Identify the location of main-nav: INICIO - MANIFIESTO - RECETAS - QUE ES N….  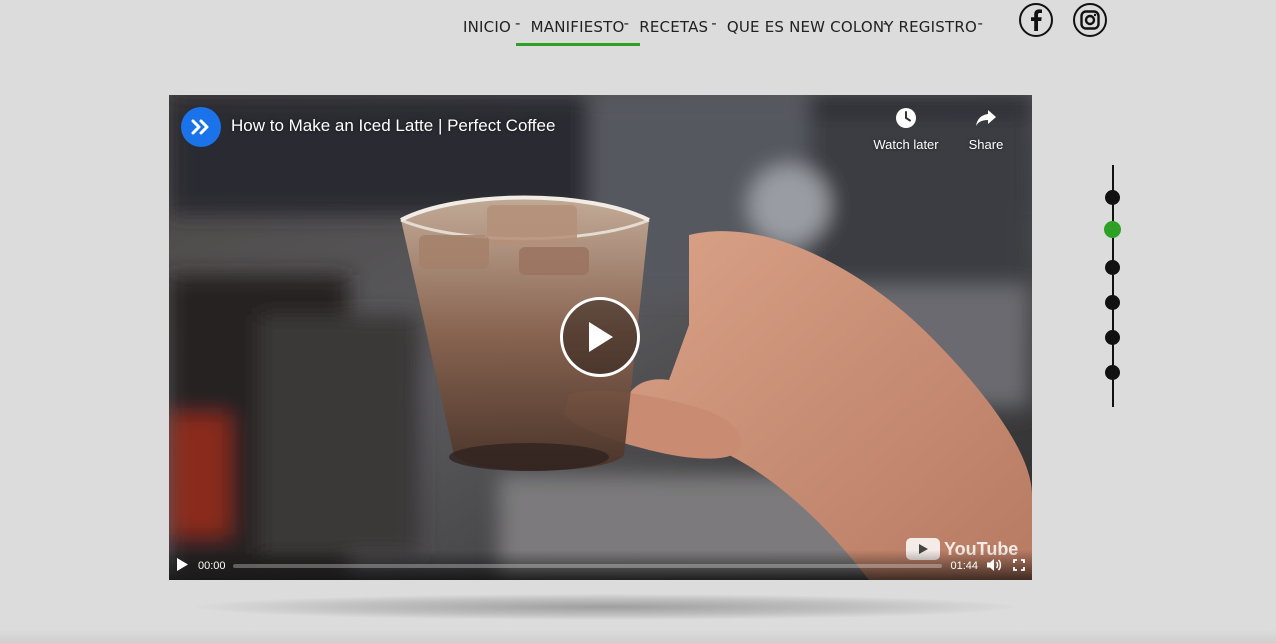
(728, 27).